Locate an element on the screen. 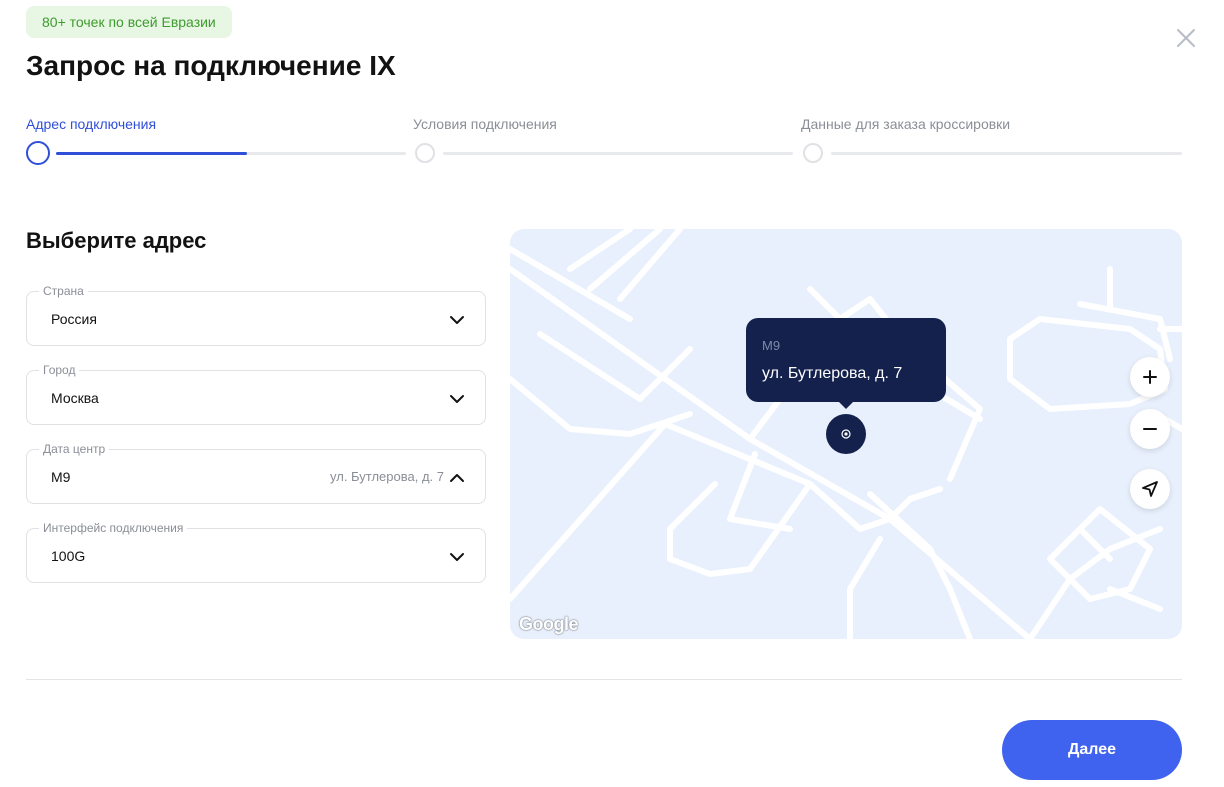 The width and height of the screenshot is (1224, 787). my-location-button is located at coordinates (1150, 489).